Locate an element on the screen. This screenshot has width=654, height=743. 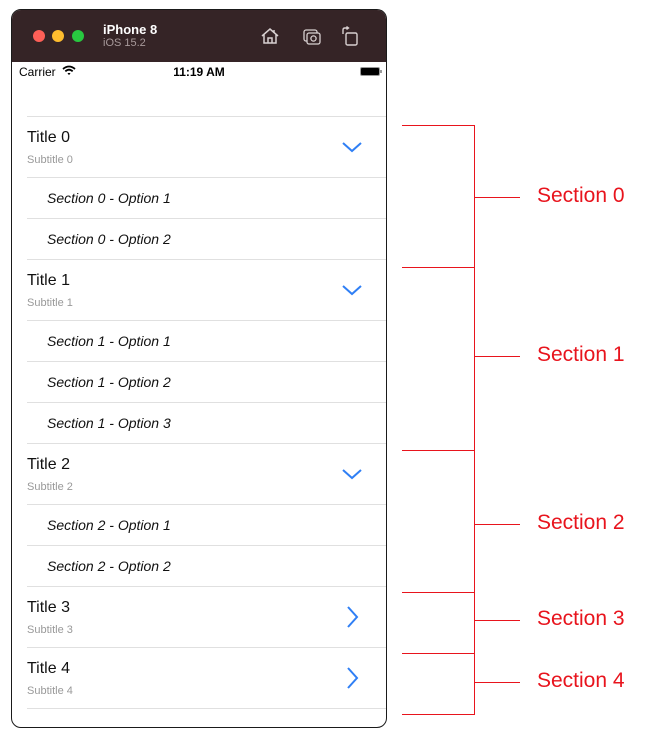
section-annotation-label: Section 2 is located at coordinates (581, 522).